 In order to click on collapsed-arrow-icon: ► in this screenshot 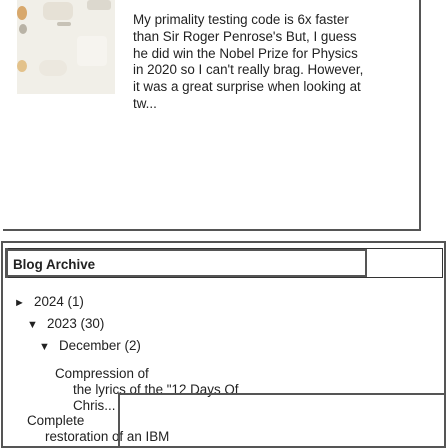, I will do `click(21, 303)`.